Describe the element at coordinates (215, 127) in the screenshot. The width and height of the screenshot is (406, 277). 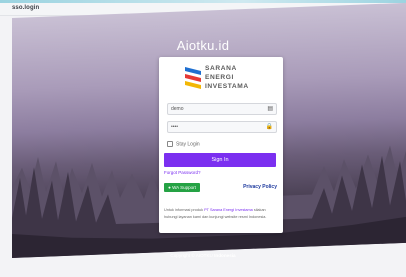
I see `password-input` at that location.